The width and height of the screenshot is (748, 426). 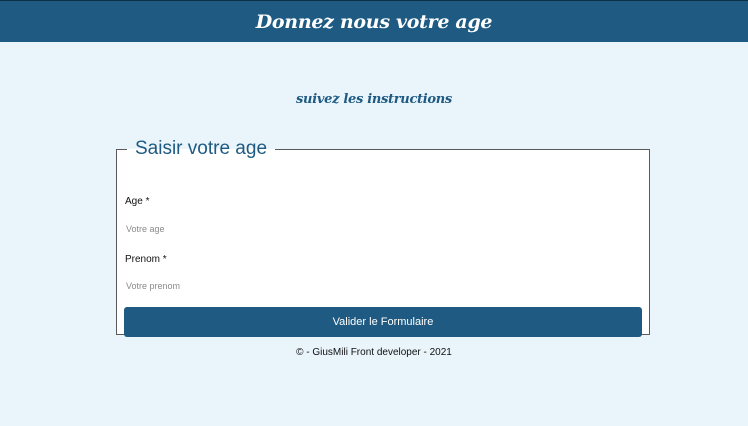 I want to click on submit-button: Valider le Formulaire, so click(x=383, y=322).